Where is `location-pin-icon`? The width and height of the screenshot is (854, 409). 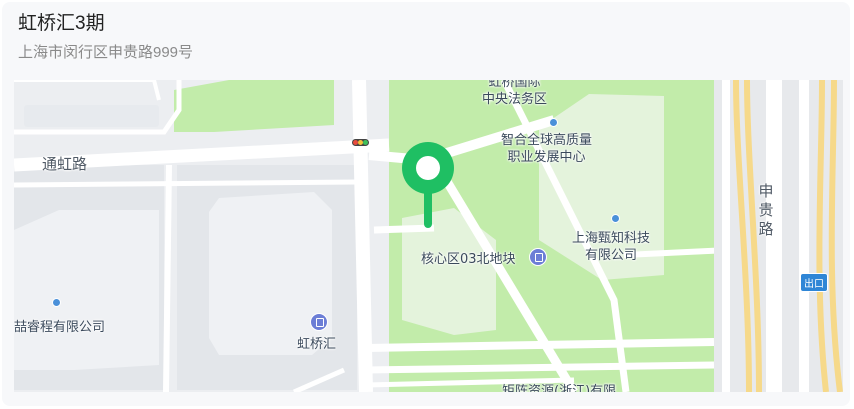 location-pin-icon is located at coordinates (428, 187).